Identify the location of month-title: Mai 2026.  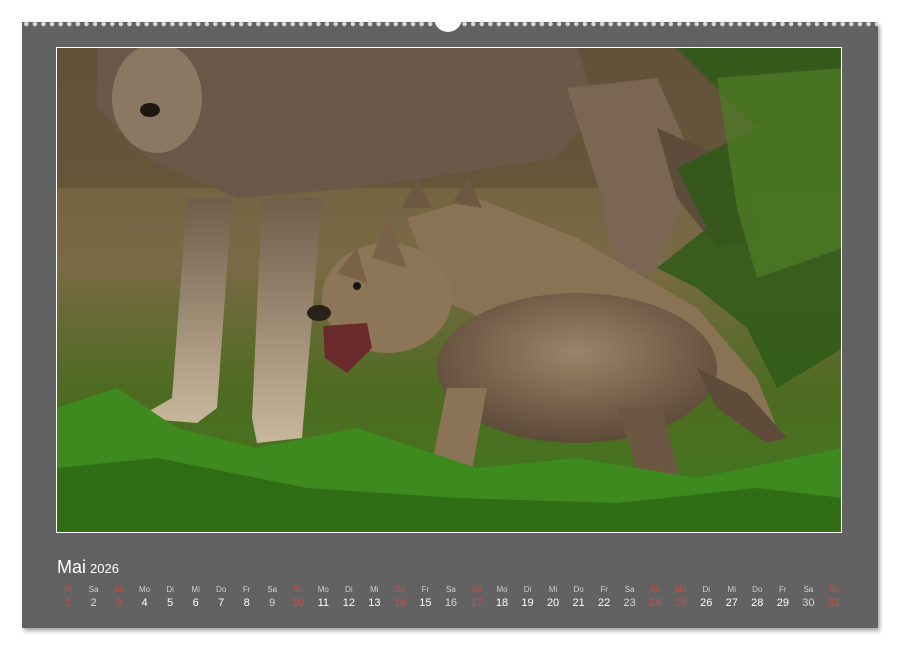
(88, 567).